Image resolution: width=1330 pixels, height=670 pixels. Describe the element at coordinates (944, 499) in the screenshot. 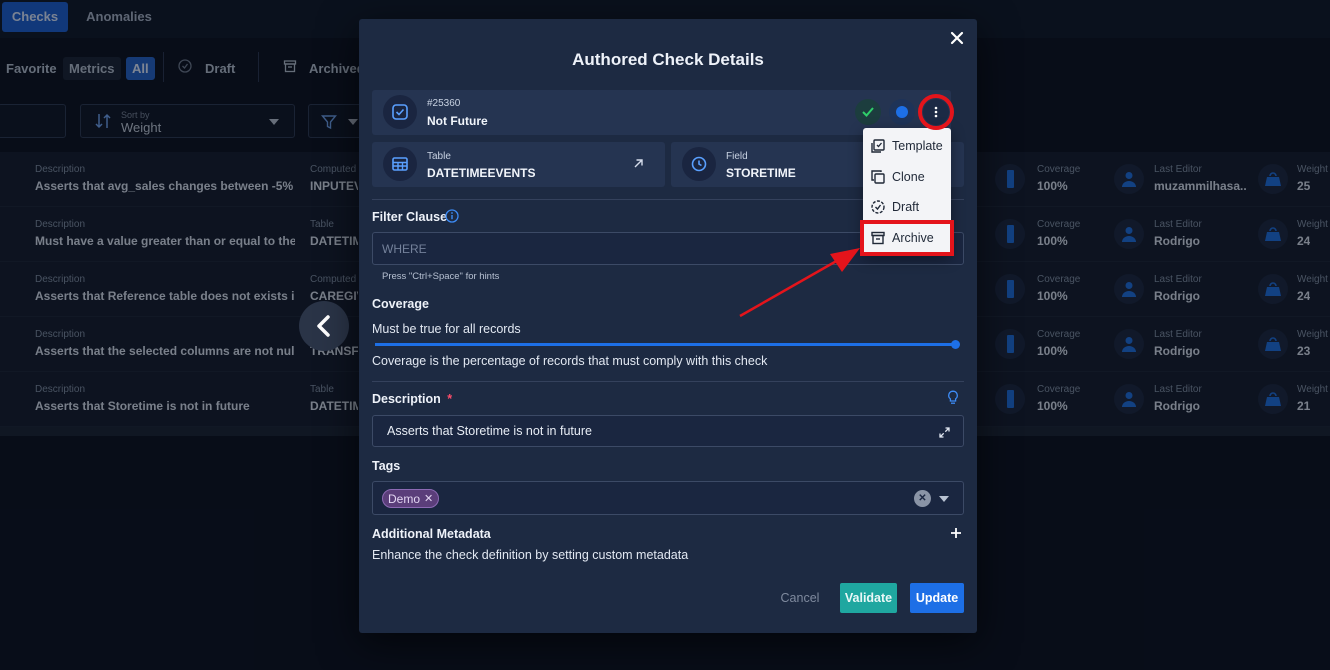

I see `chevron-down-icon` at that location.